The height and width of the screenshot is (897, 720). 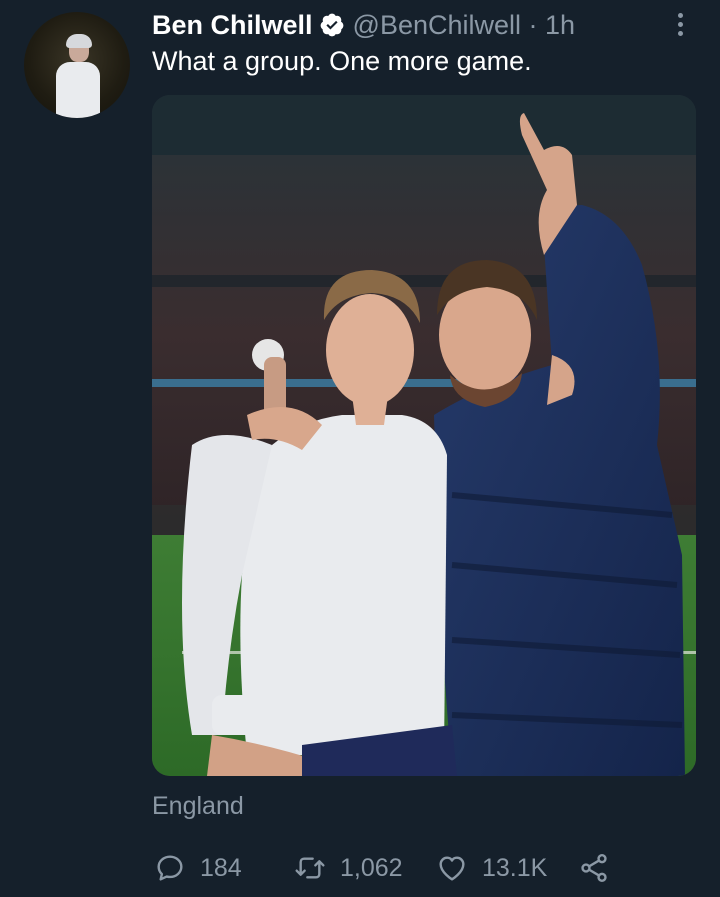 I want to click on tweet-actions: 184 1,062 13.1K, so click(x=387, y=868).